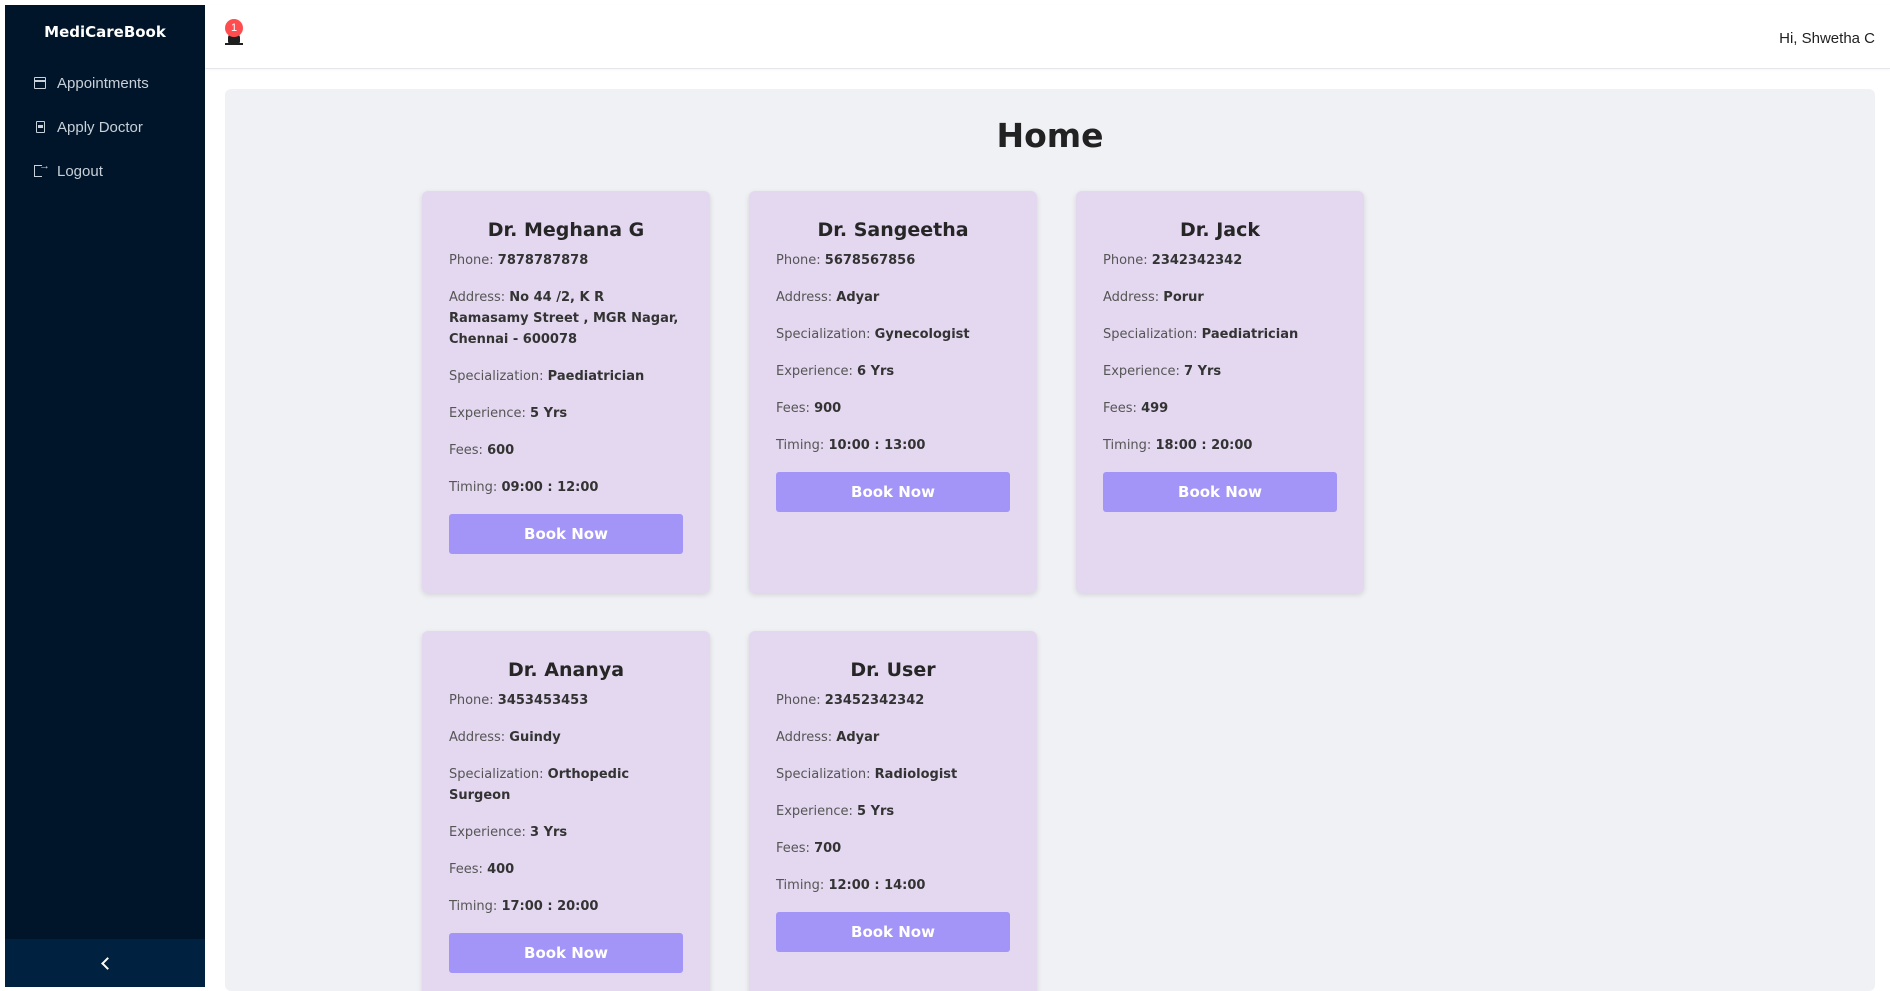 The image size is (1890, 991). What do you see at coordinates (893, 737) in the screenshot?
I see `doctor-address-row: Address: Adyar` at bounding box center [893, 737].